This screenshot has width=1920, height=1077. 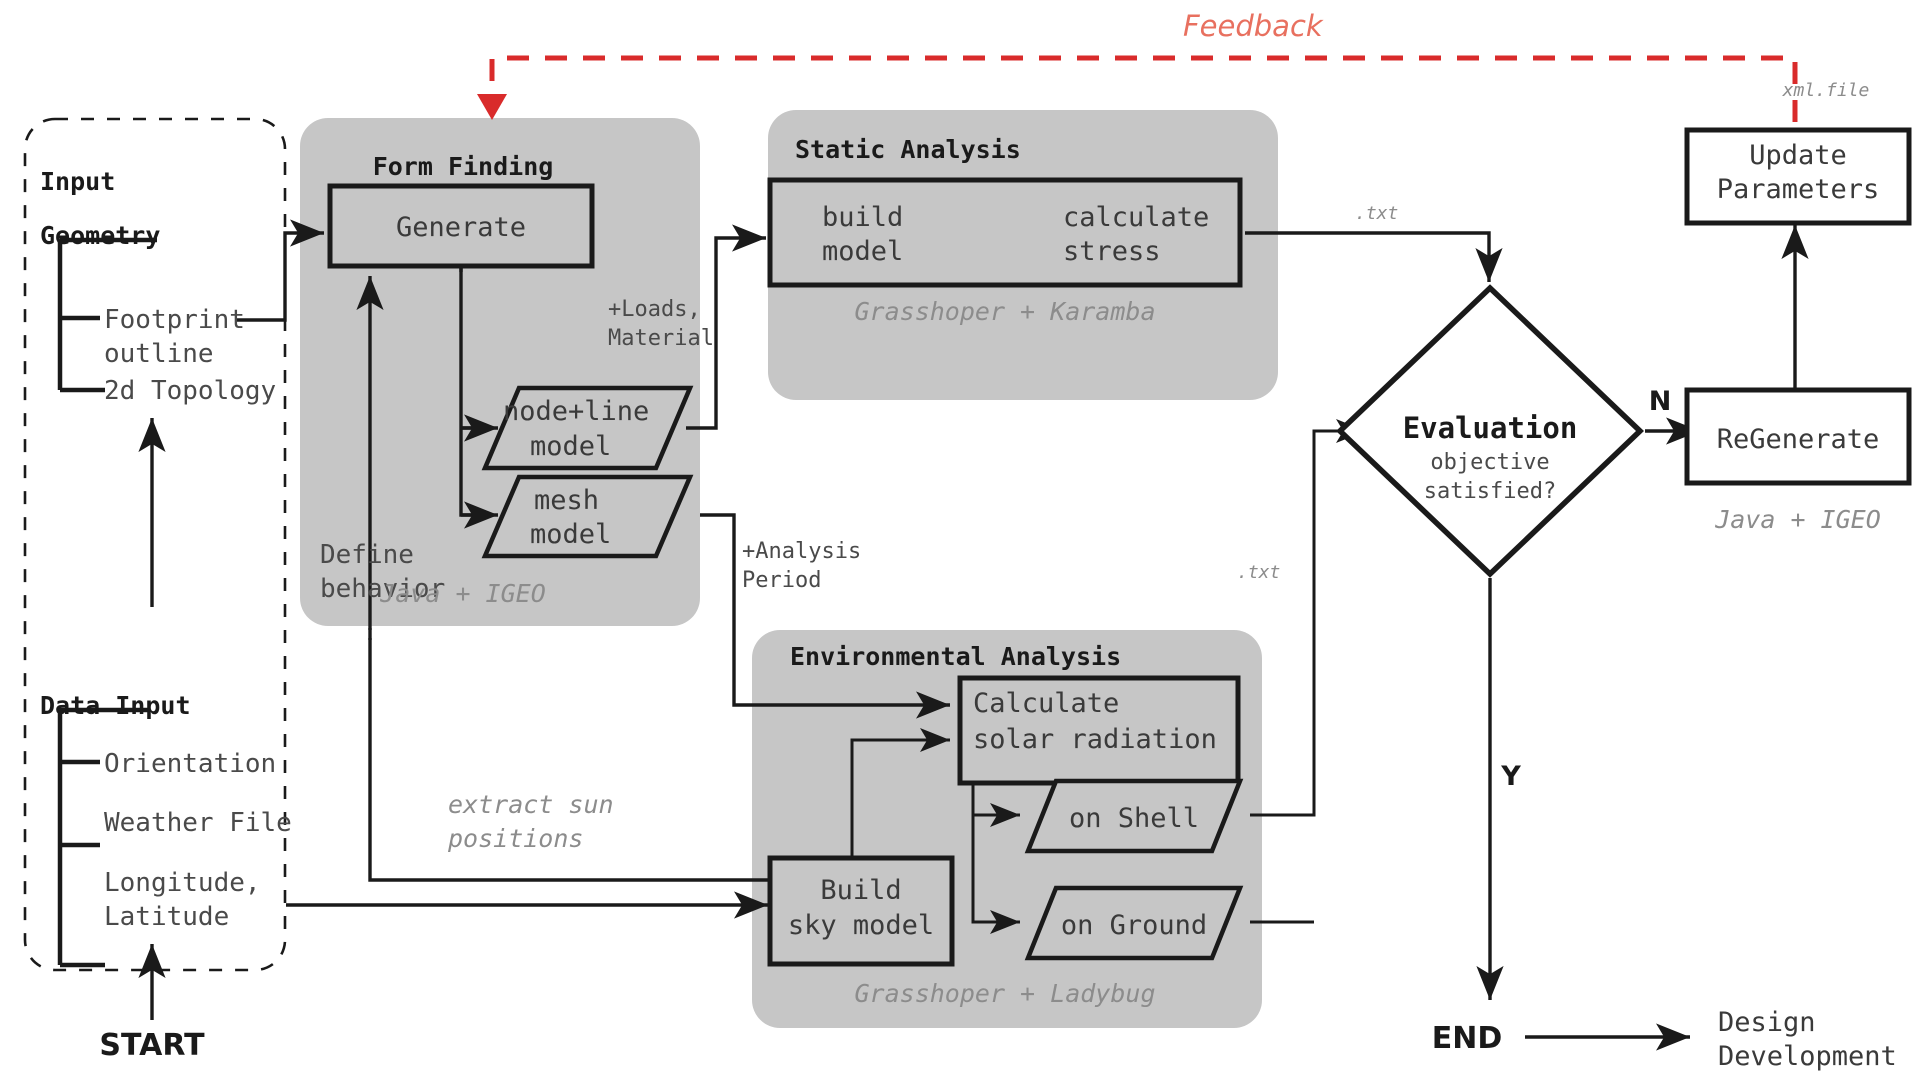 What do you see at coordinates (1767, 1022) in the screenshot?
I see `design-development-line1: Design` at bounding box center [1767, 1022].